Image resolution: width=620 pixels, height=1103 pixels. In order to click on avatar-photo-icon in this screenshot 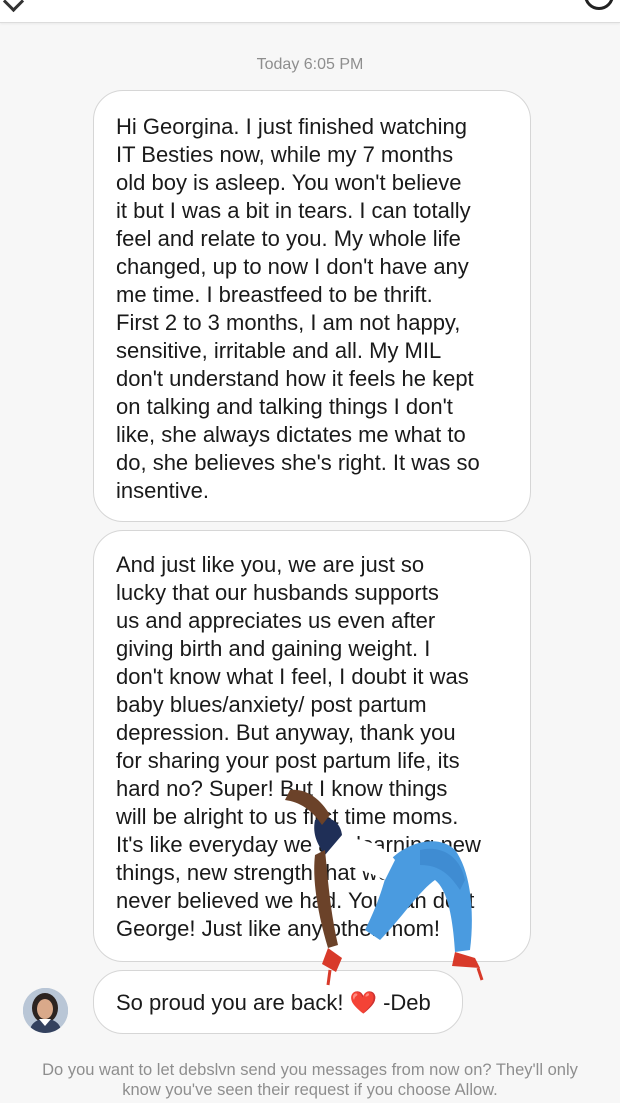, I will do `click(45, 1010)`.